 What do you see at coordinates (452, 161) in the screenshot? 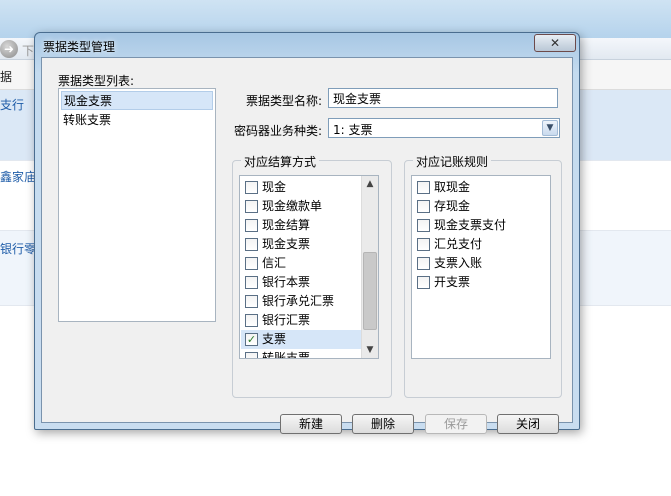
I see `accounting-group-title: 对应记账规则` at bounding box center [452, 161].